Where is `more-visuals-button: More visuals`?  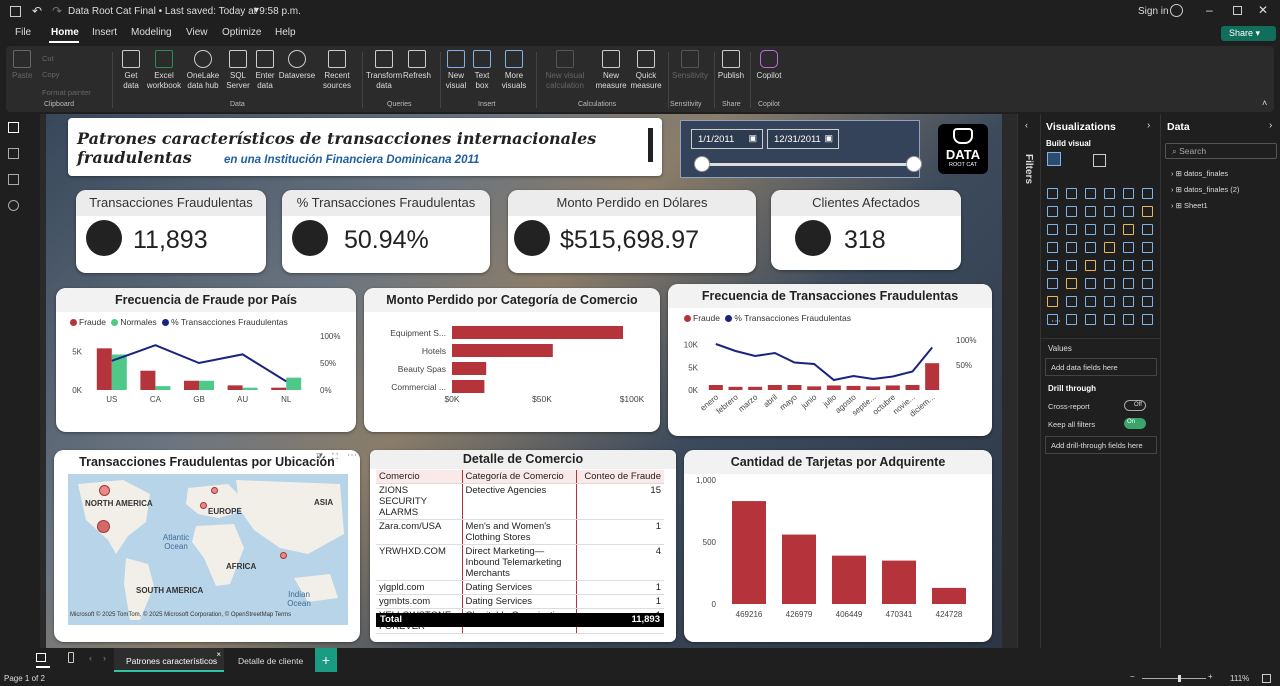
more-visuals-button: More visuals is located at coordinates (514, 70).